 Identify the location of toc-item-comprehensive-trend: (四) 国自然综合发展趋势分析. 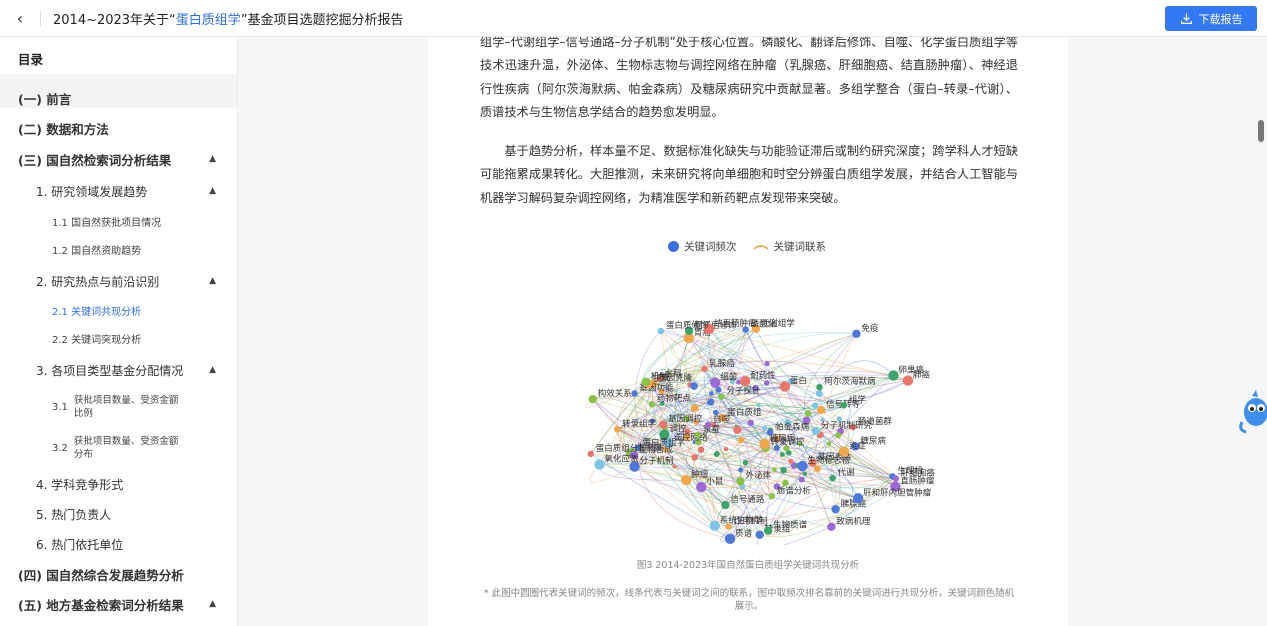
(118, 574).